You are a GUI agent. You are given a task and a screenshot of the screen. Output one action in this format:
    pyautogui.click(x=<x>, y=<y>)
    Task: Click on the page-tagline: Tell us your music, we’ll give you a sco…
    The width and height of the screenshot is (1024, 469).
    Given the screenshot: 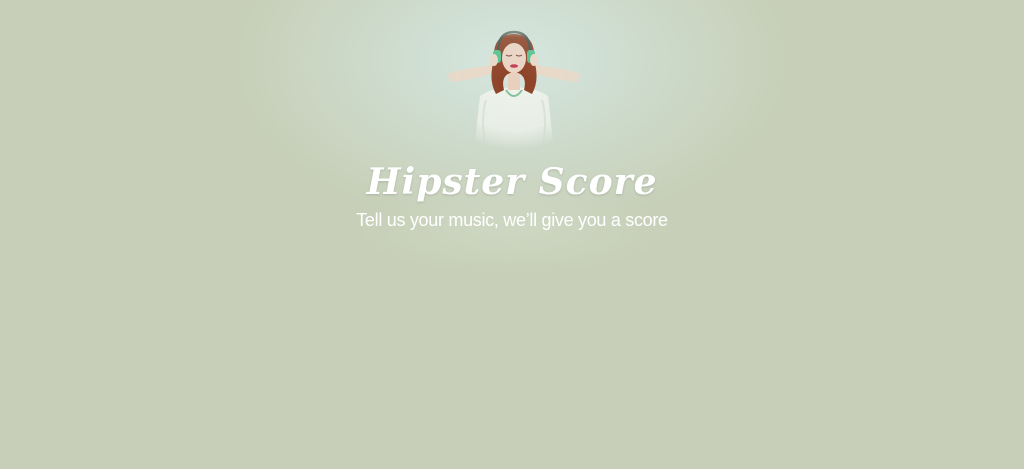 What is the action you would take?
    pyautogui.click(x=512, y=220)
    